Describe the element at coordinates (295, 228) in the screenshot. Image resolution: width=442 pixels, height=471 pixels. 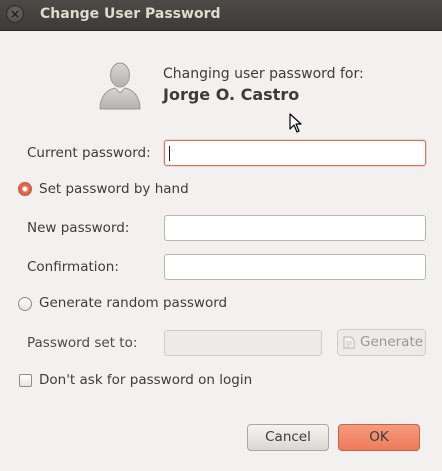
I see `new-password-field` at that location.